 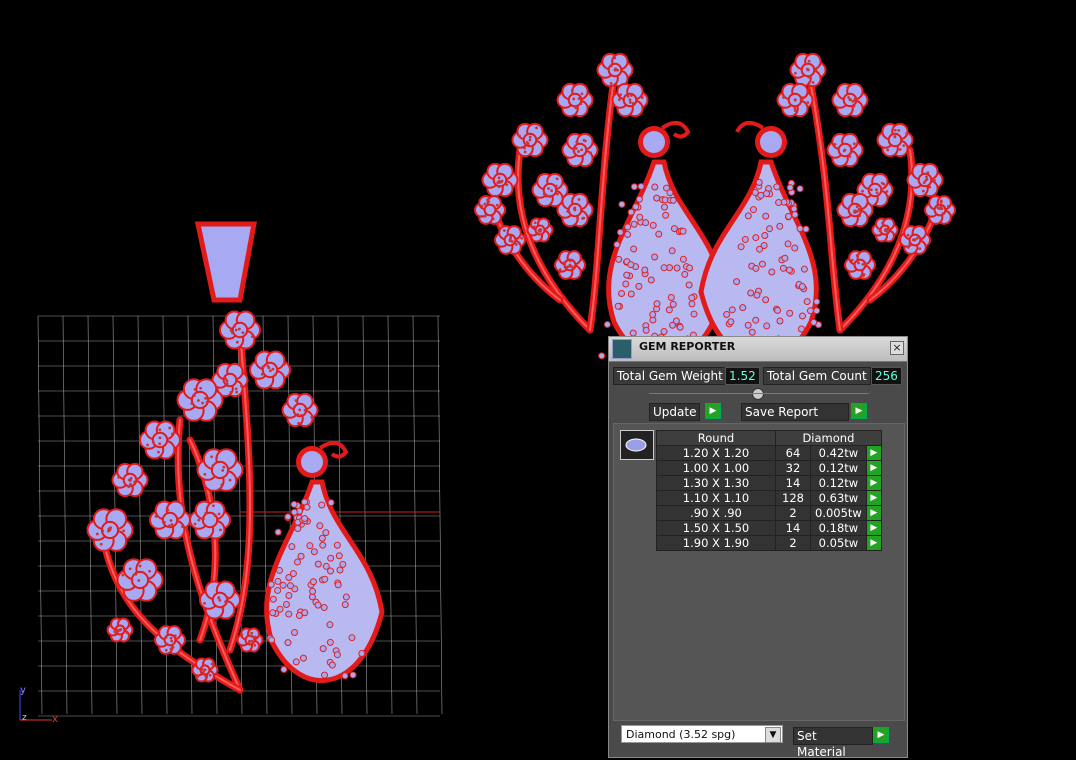 I want to click on save-report-go-icon: ▶, so click(x=859, y=411).